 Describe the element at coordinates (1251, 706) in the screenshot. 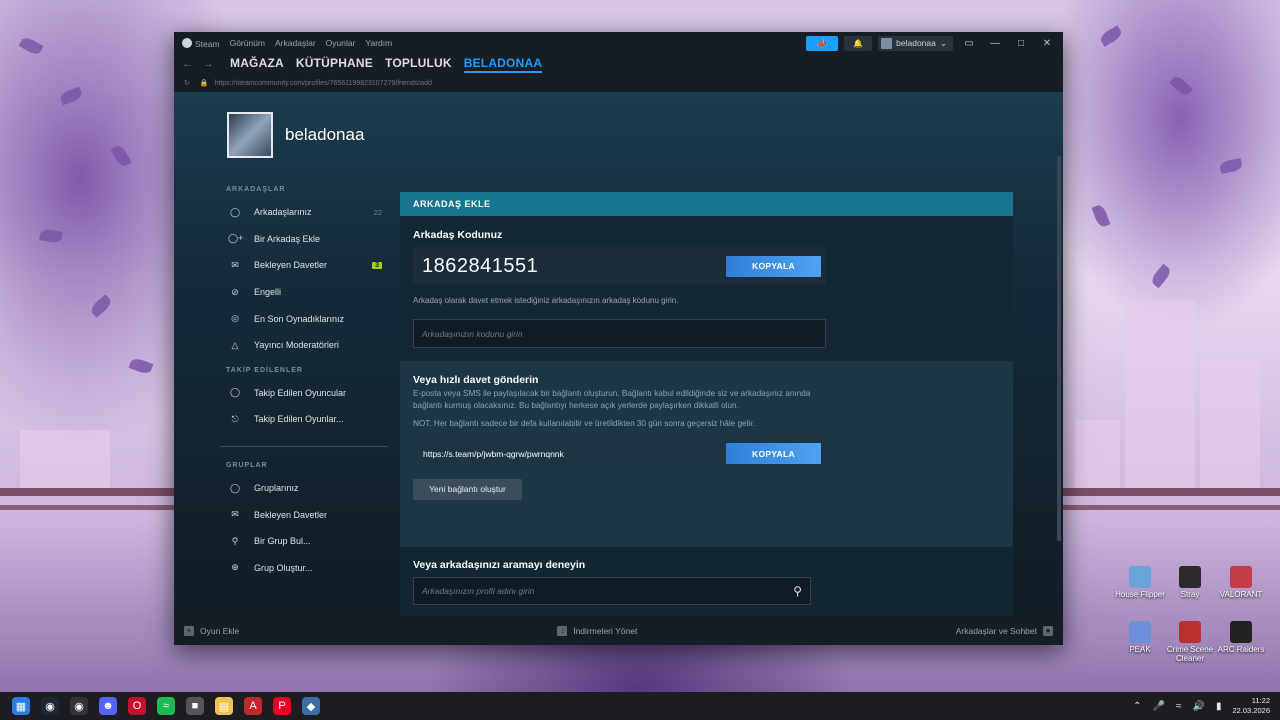

I see `clock: 11:22 22.03.2026` at that location.